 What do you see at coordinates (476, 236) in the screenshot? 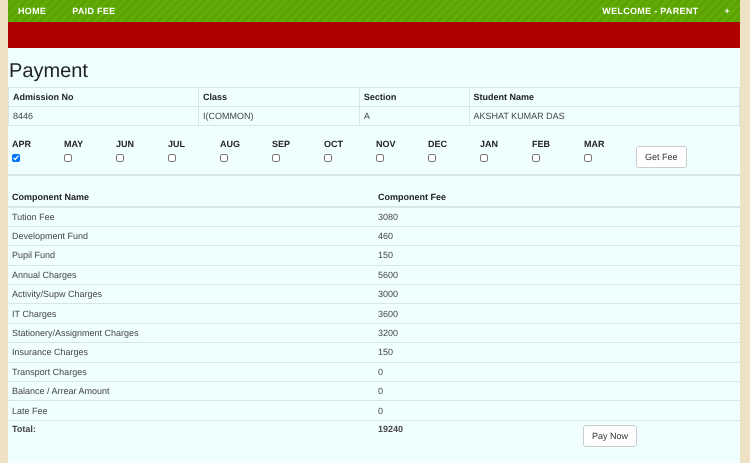
I see `table-cell: 460` at bounding box center [476, 236].